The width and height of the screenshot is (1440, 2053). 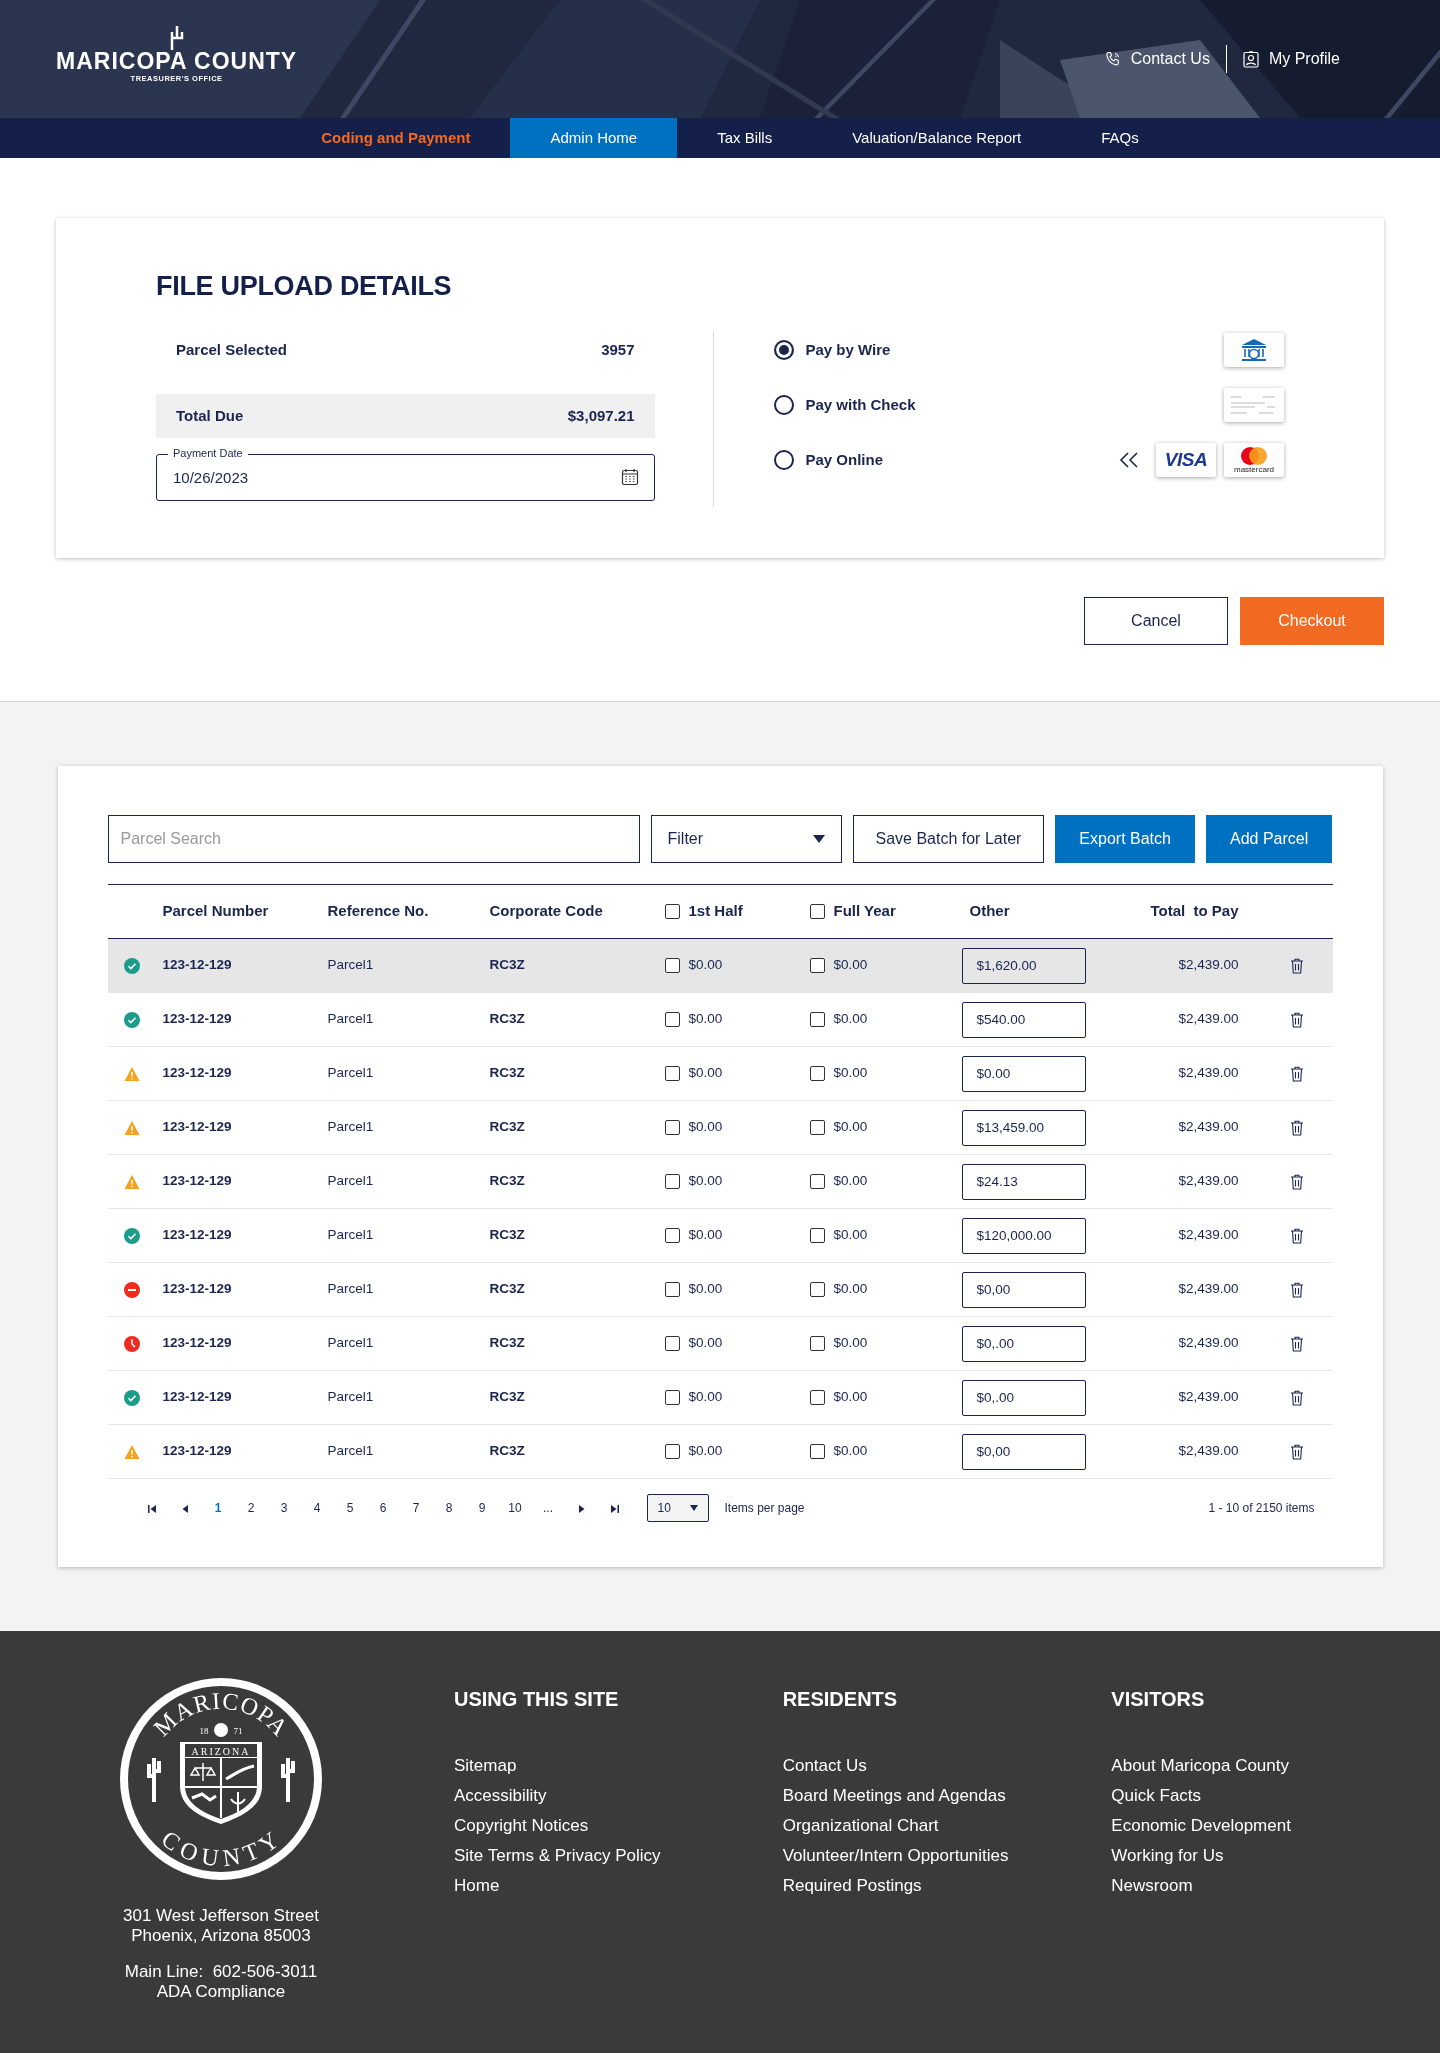 I want to click on amount-field: $540.00, so click(x=1023, y=1019).